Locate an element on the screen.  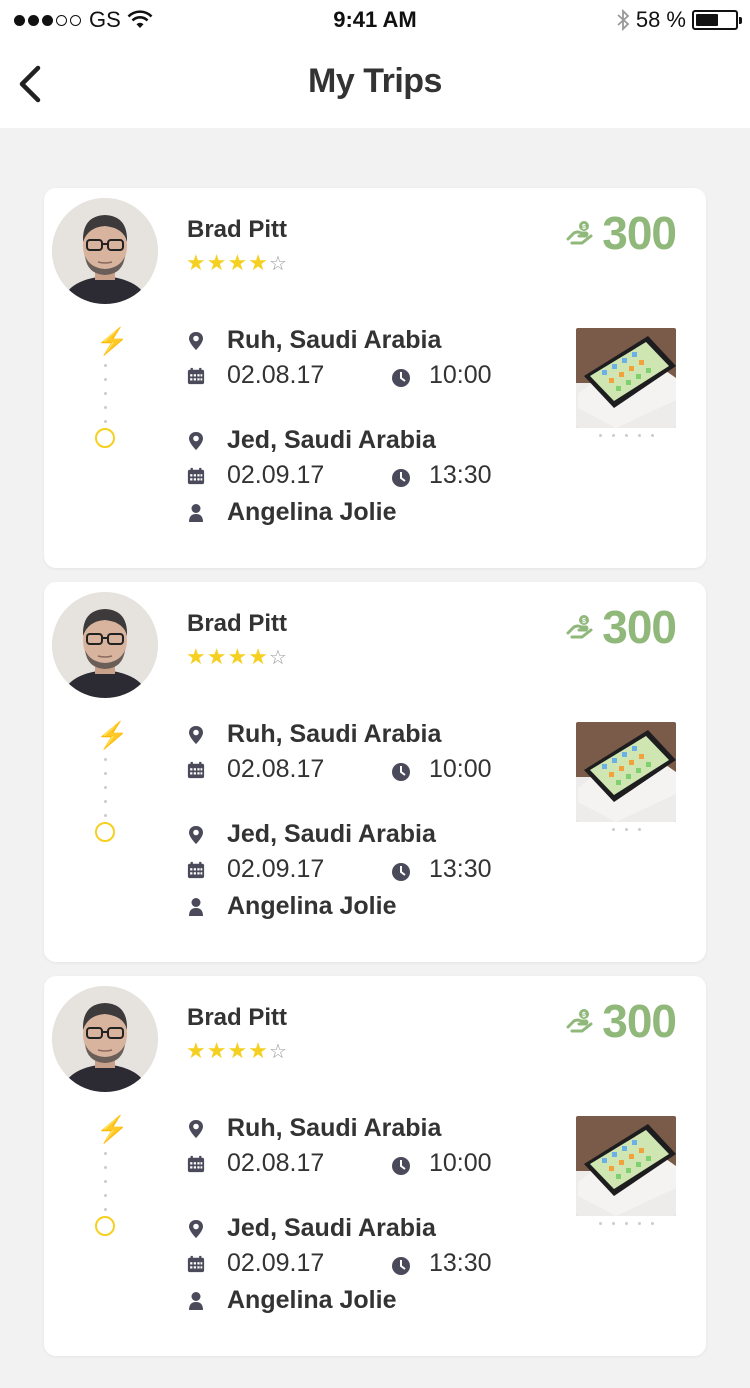
back-button is located at coordinates (34, 84).